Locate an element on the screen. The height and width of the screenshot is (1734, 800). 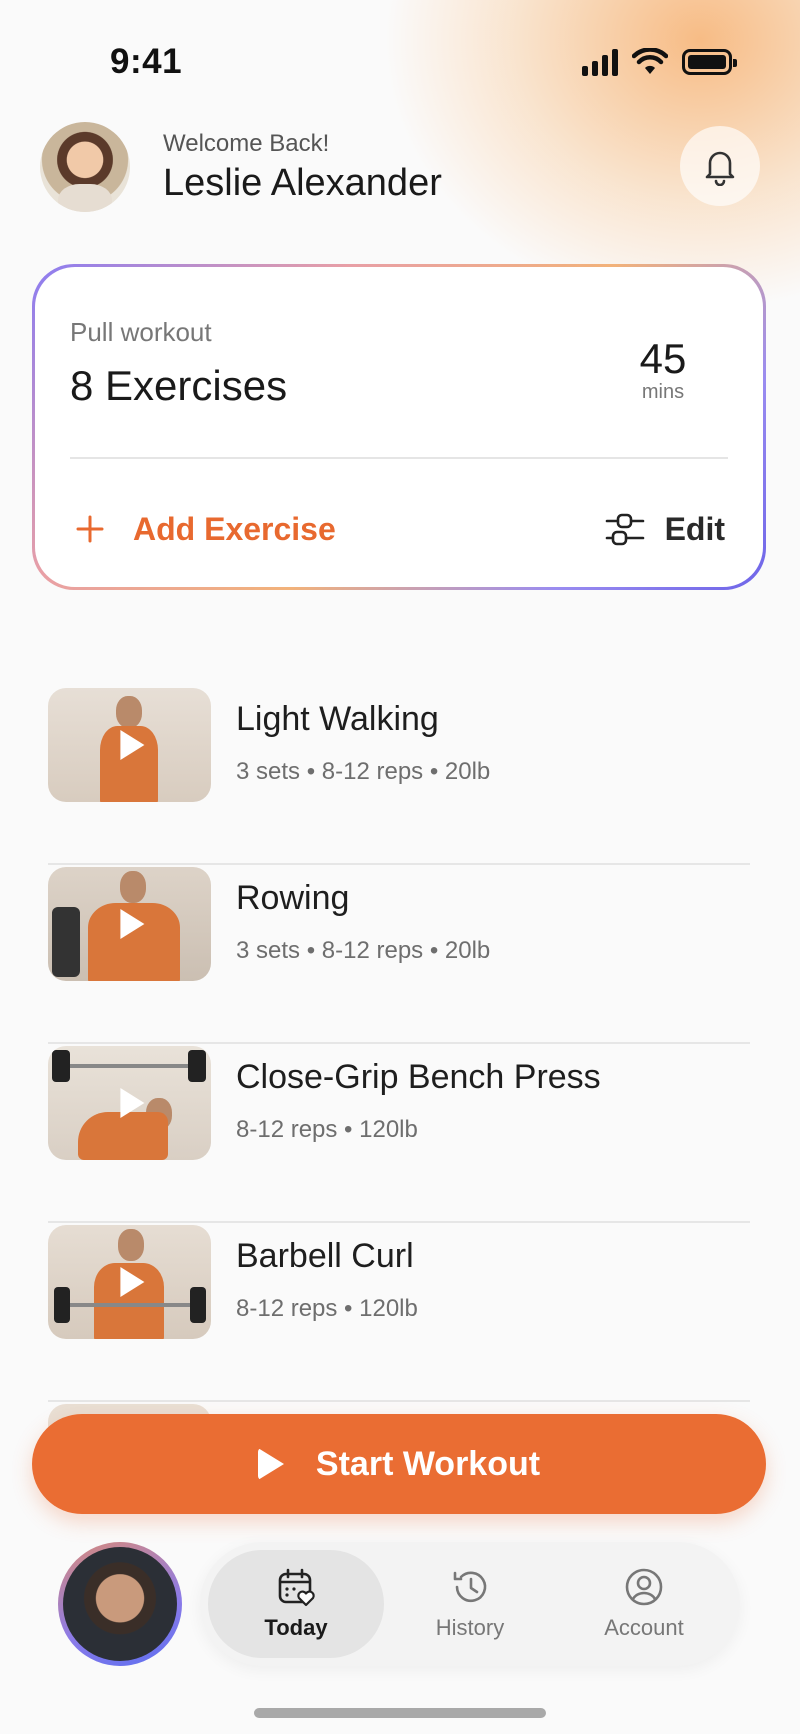
tab-account: Account is located at coordinates (644, 1604).